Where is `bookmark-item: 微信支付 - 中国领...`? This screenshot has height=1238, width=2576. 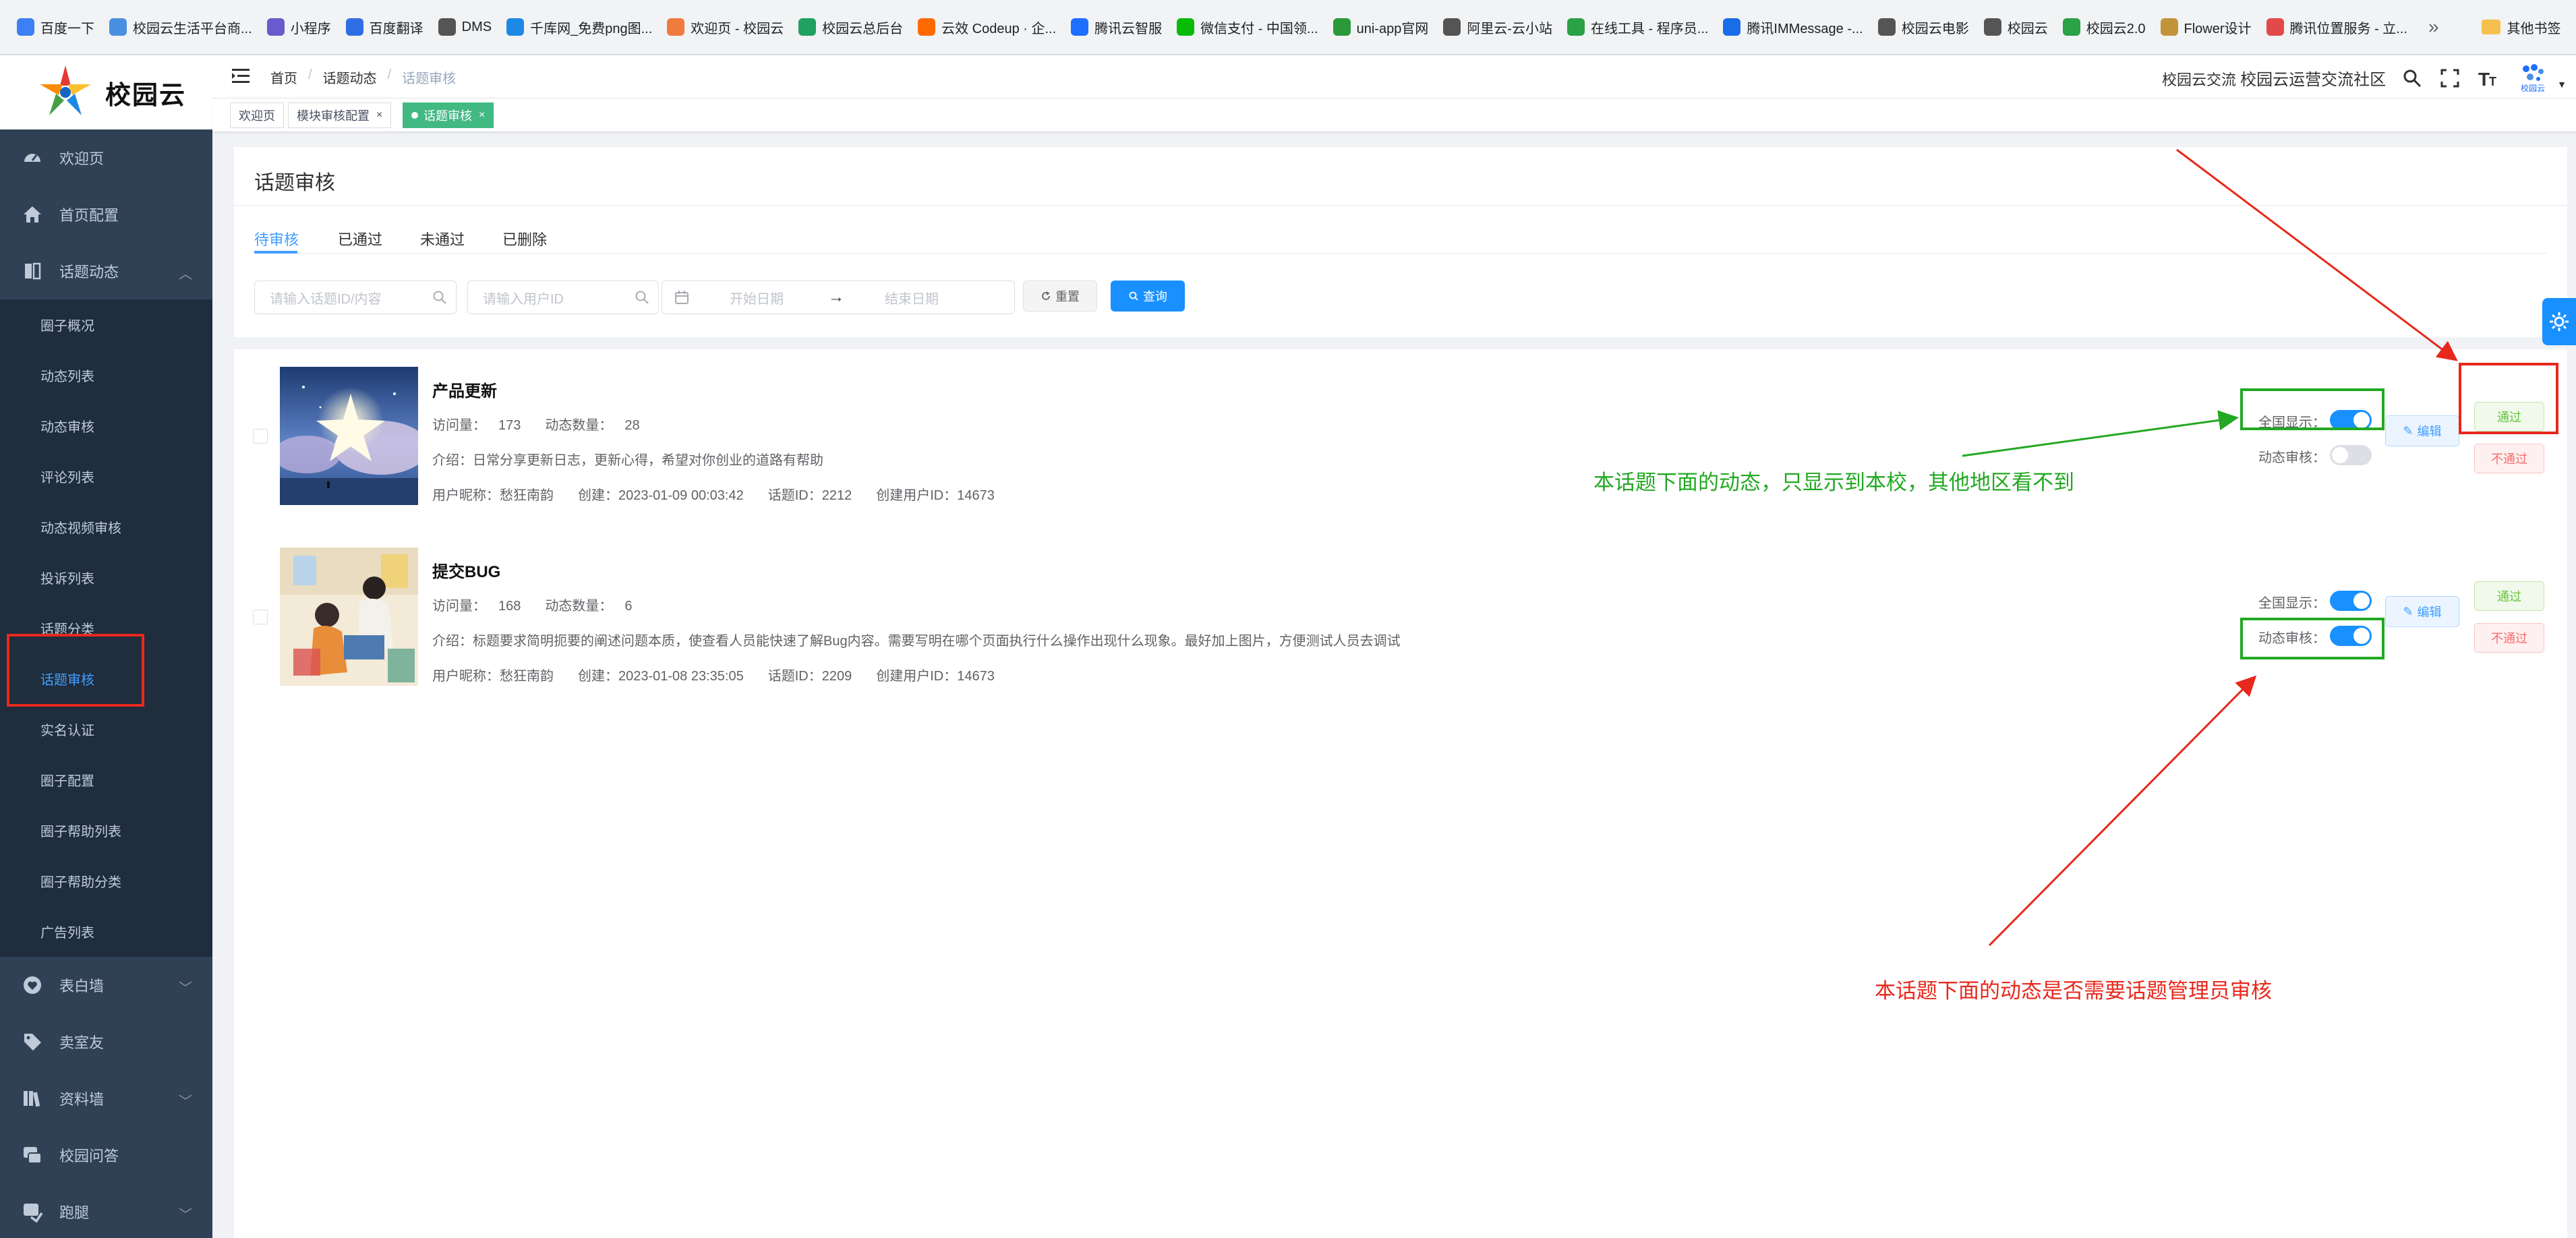
bookmark-item: 微信支付 - 中国领... is located at coordinates (1247, 27).